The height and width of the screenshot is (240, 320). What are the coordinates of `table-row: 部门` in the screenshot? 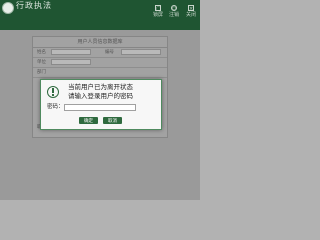 It's located at (100, 73).